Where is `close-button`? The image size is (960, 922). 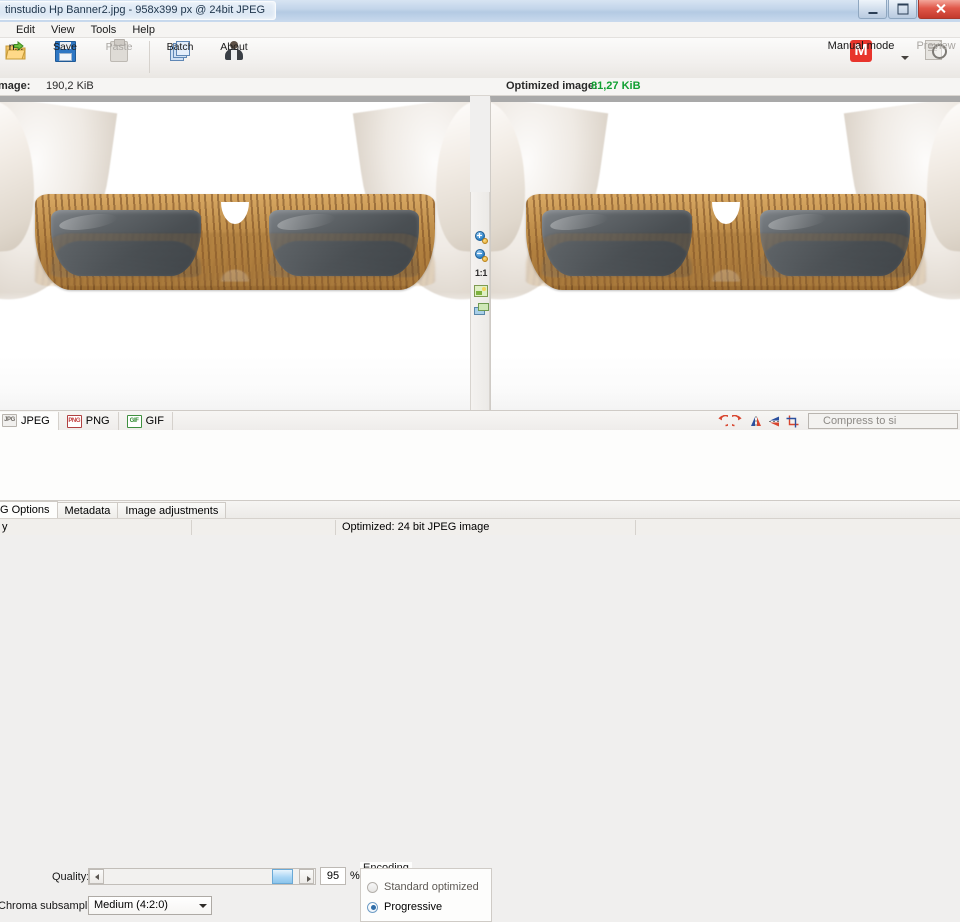 close-button is located at coordinates (939, 9).